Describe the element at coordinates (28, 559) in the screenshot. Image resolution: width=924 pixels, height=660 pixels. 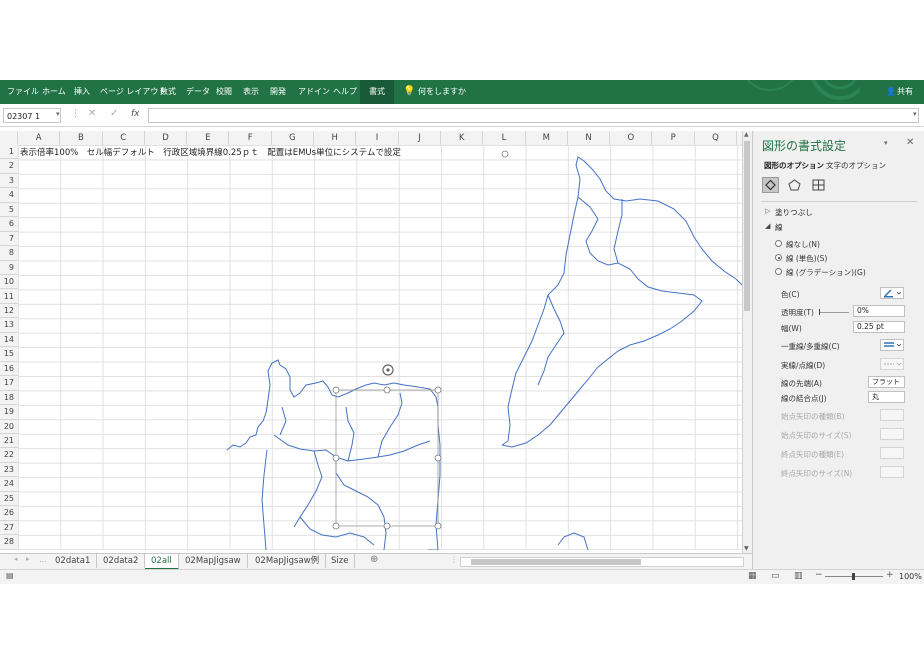
I see `sheet-next-icon: ▸` at that location.